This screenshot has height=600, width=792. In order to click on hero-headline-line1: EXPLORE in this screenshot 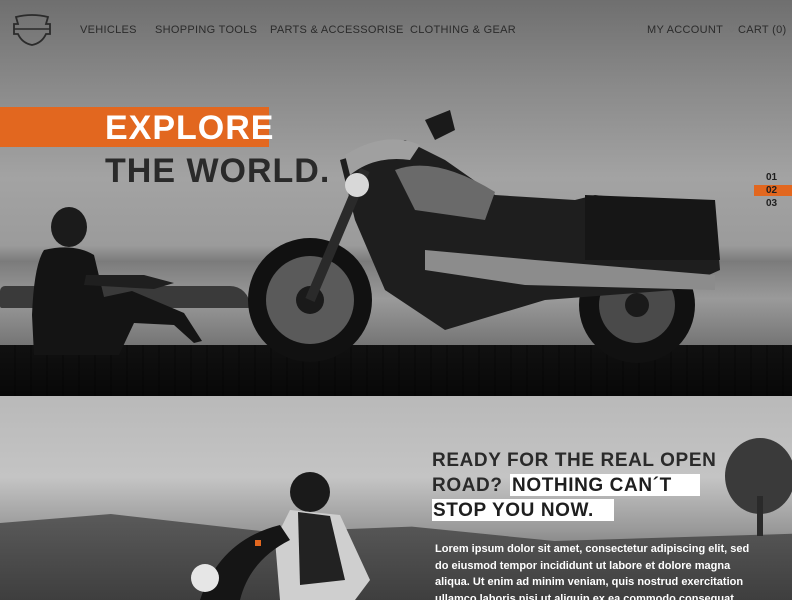, I will do `click(190, 128)`.